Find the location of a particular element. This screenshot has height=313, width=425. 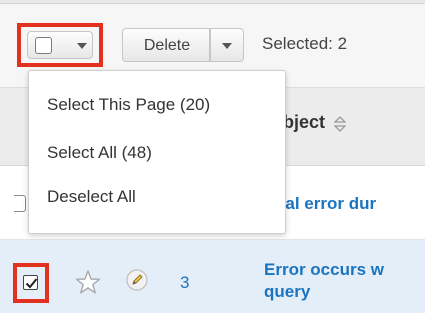

subject-line-2: query is located at coordinates (287, 291).